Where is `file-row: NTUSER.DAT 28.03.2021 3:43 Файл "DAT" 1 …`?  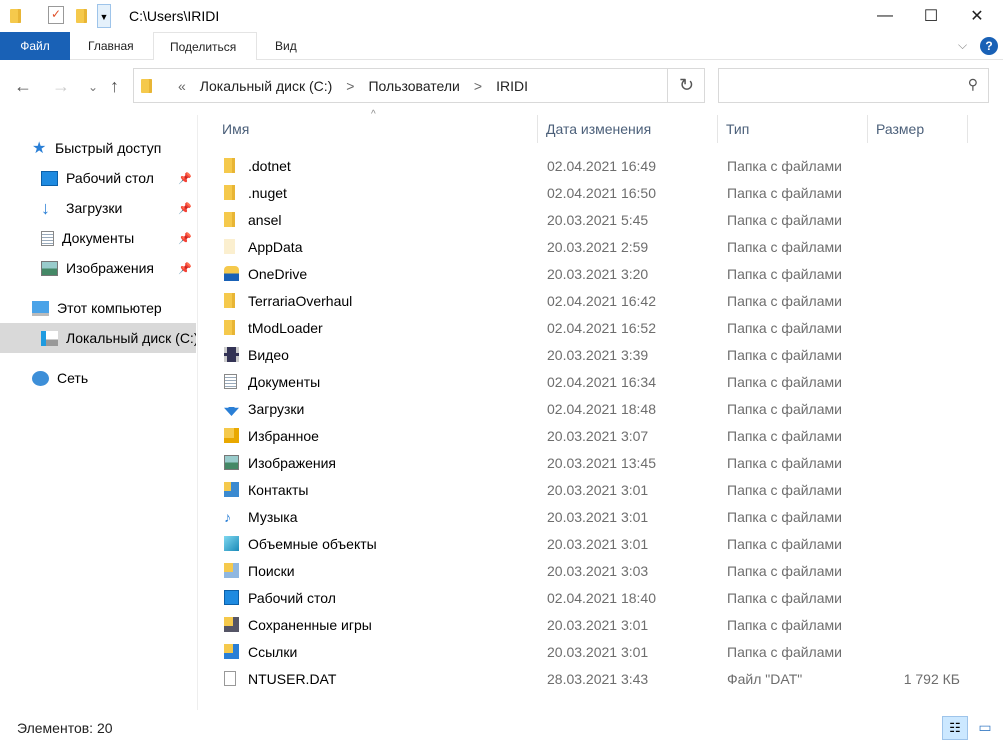 file-row: NTUSER.DAT 28.03.2021 3:43 Файл "DAT" 1 … is located at coordinates (596, 679).